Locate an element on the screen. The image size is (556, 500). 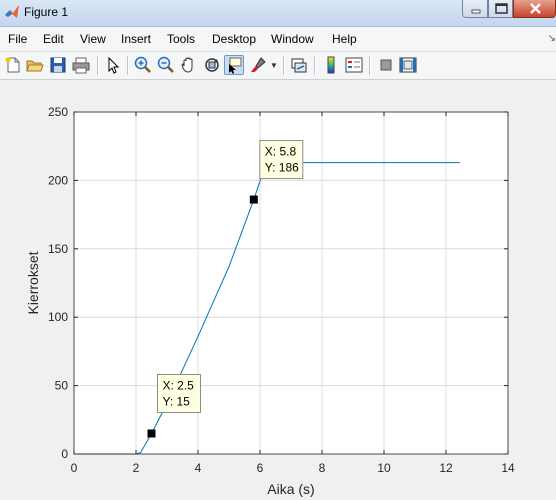
y-tick-label: 50 is located at coordinates (62, 386).